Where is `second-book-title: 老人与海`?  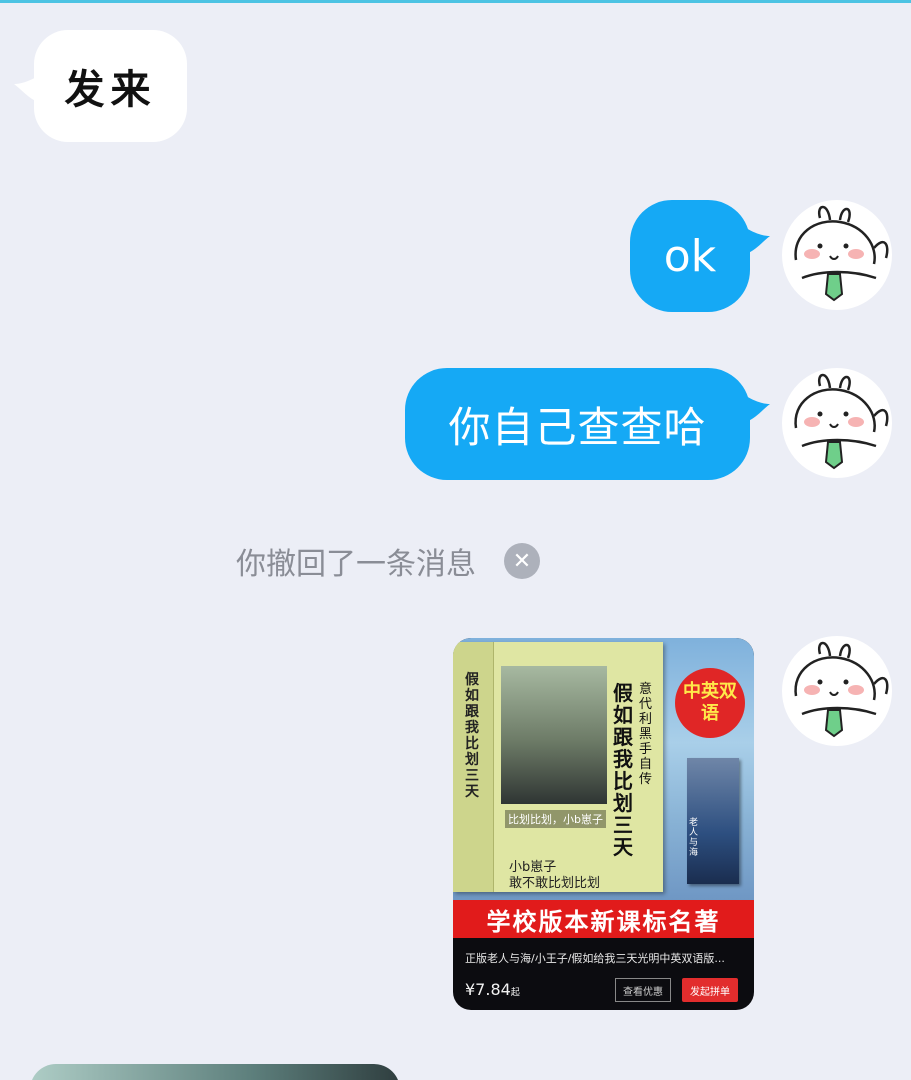 second-book-title: 老人与海 is located at coordinates (694, 838).